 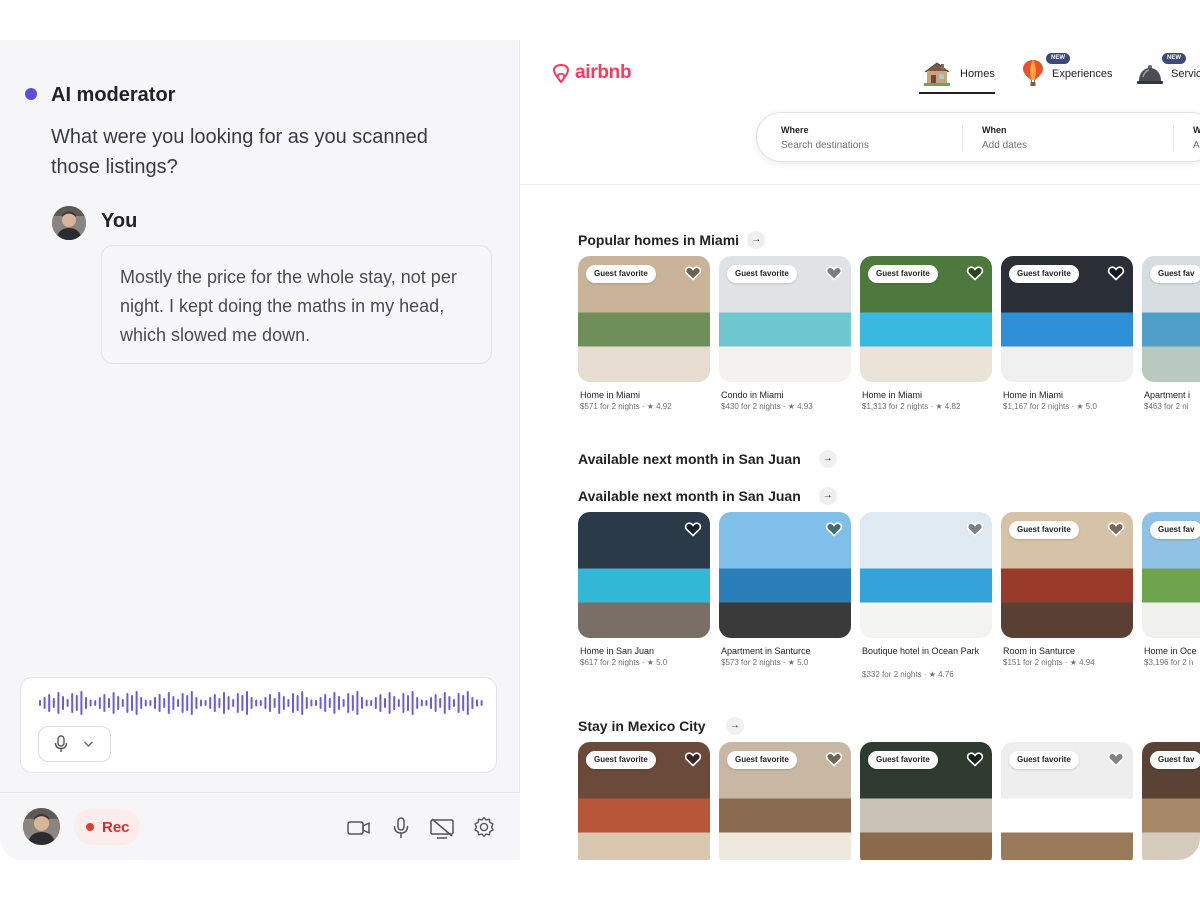 I want to click on screen-share-icon, so click(x=442, y=828).